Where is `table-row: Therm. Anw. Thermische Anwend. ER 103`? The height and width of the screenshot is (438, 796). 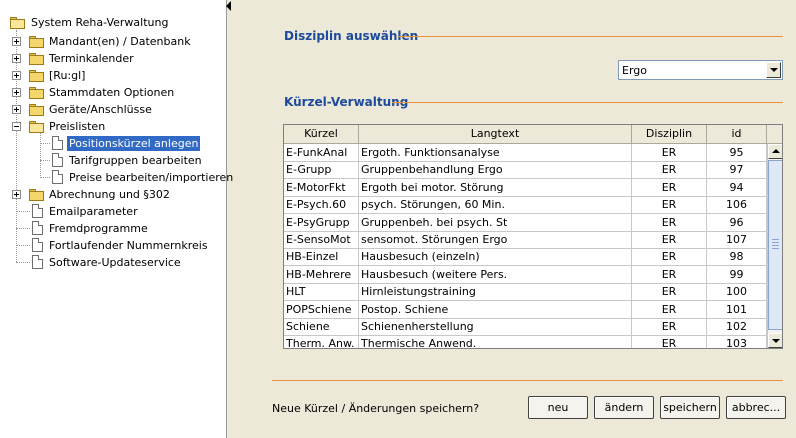
table-row: Therm. Anw. Thermische Anwend. ER 103 is located at coordinates (525, 341).